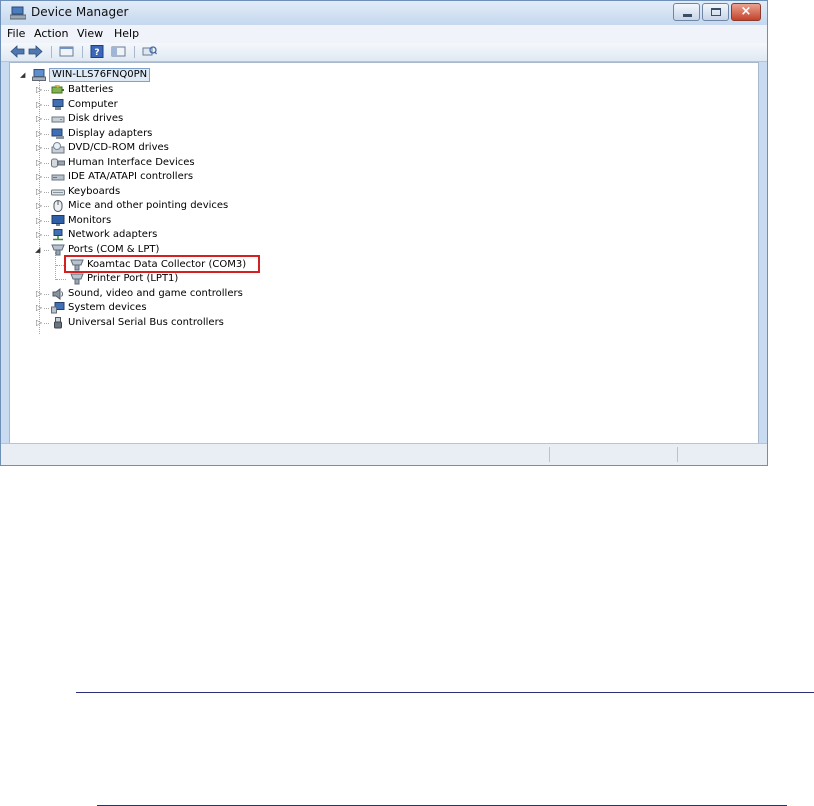  Describe the element at coordinates (160, 75) in the screenshot. I see `tree-root: ◢ WIN-LLS76FNQ0PN` at that location.